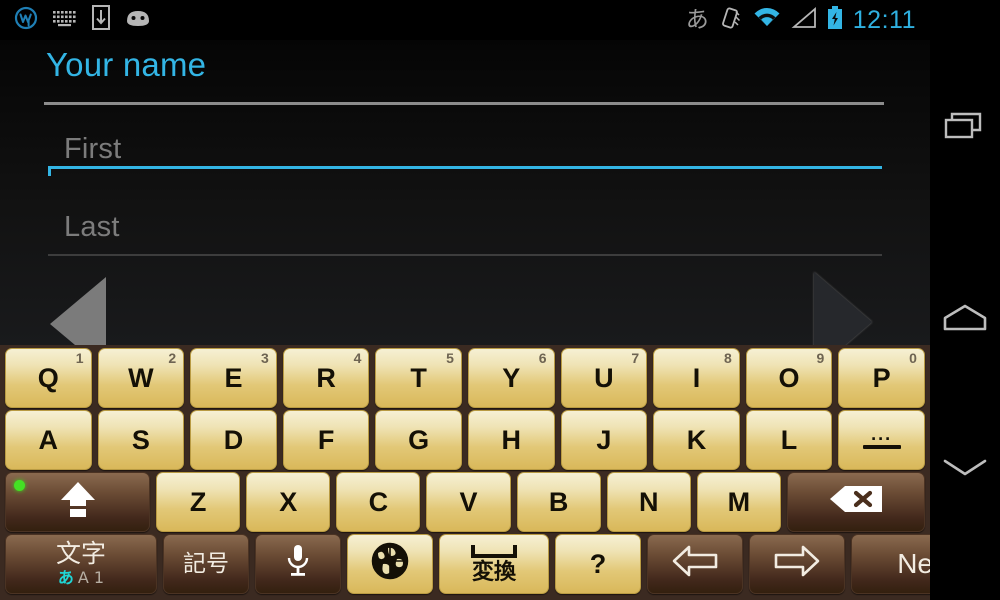  Describe the element at coordinates (465, 229) in the screenshot. I see `last-name-field: Last` at that location.